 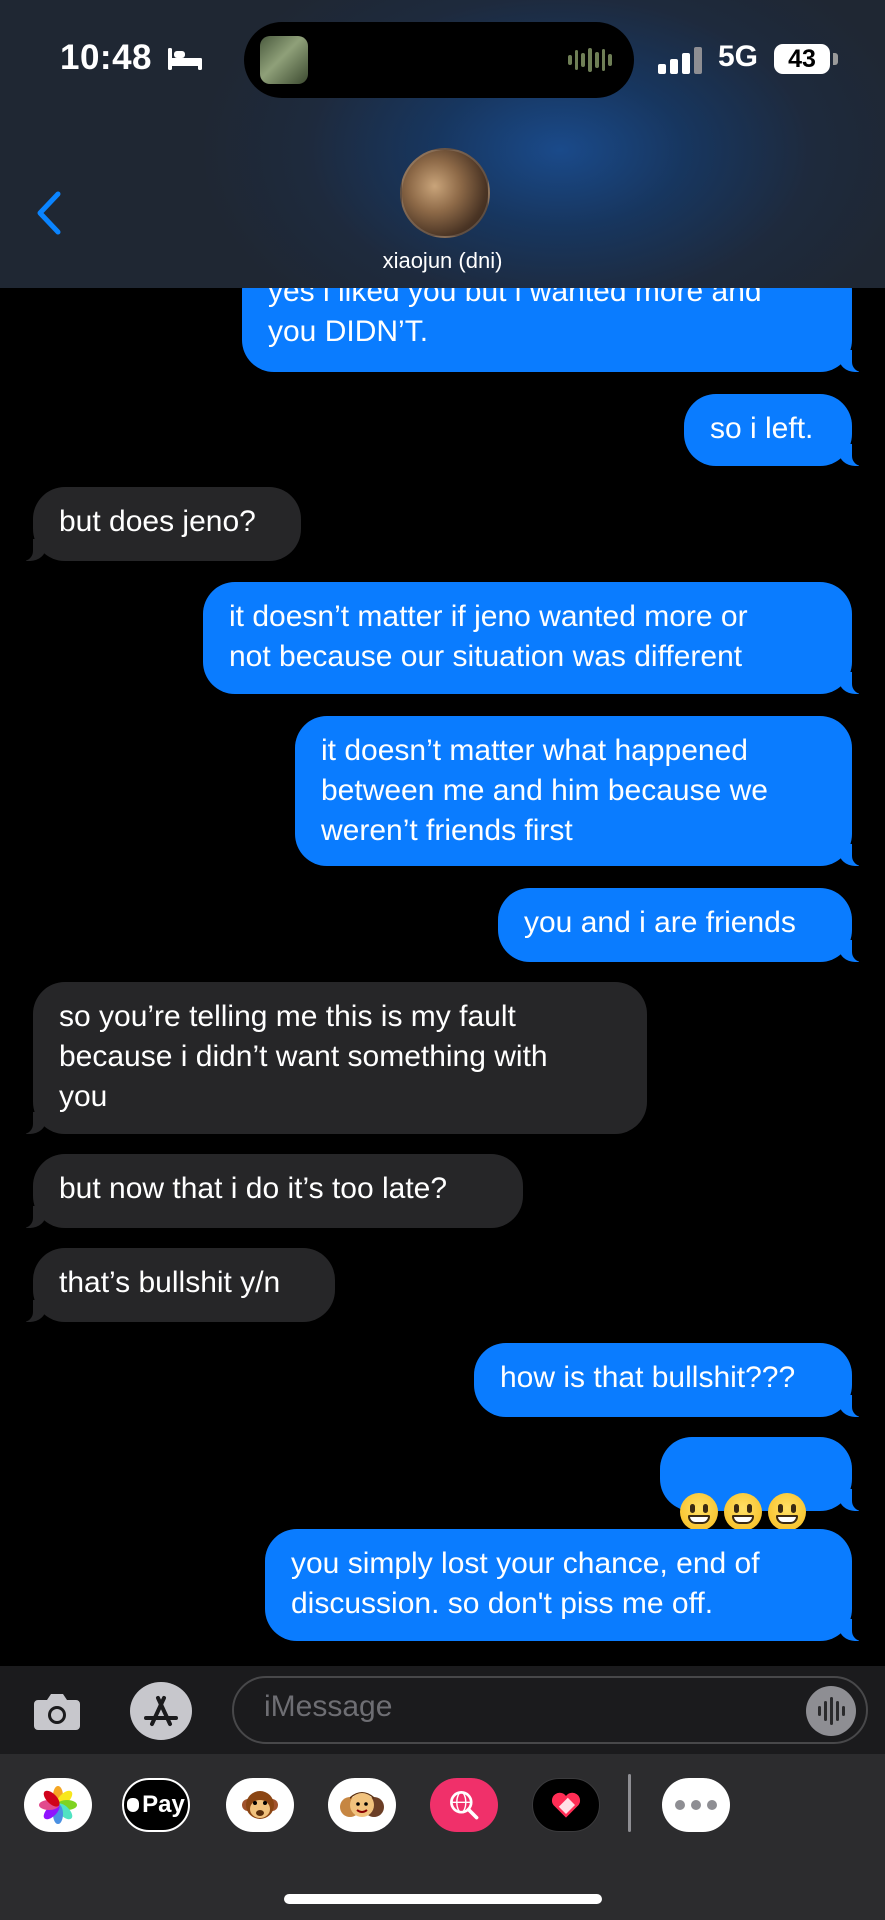 What do you see at coordinates (328, 1706) in the screenshot?
I see `imessage-placeholder: iMessage` at bounding box center [328, 1706].